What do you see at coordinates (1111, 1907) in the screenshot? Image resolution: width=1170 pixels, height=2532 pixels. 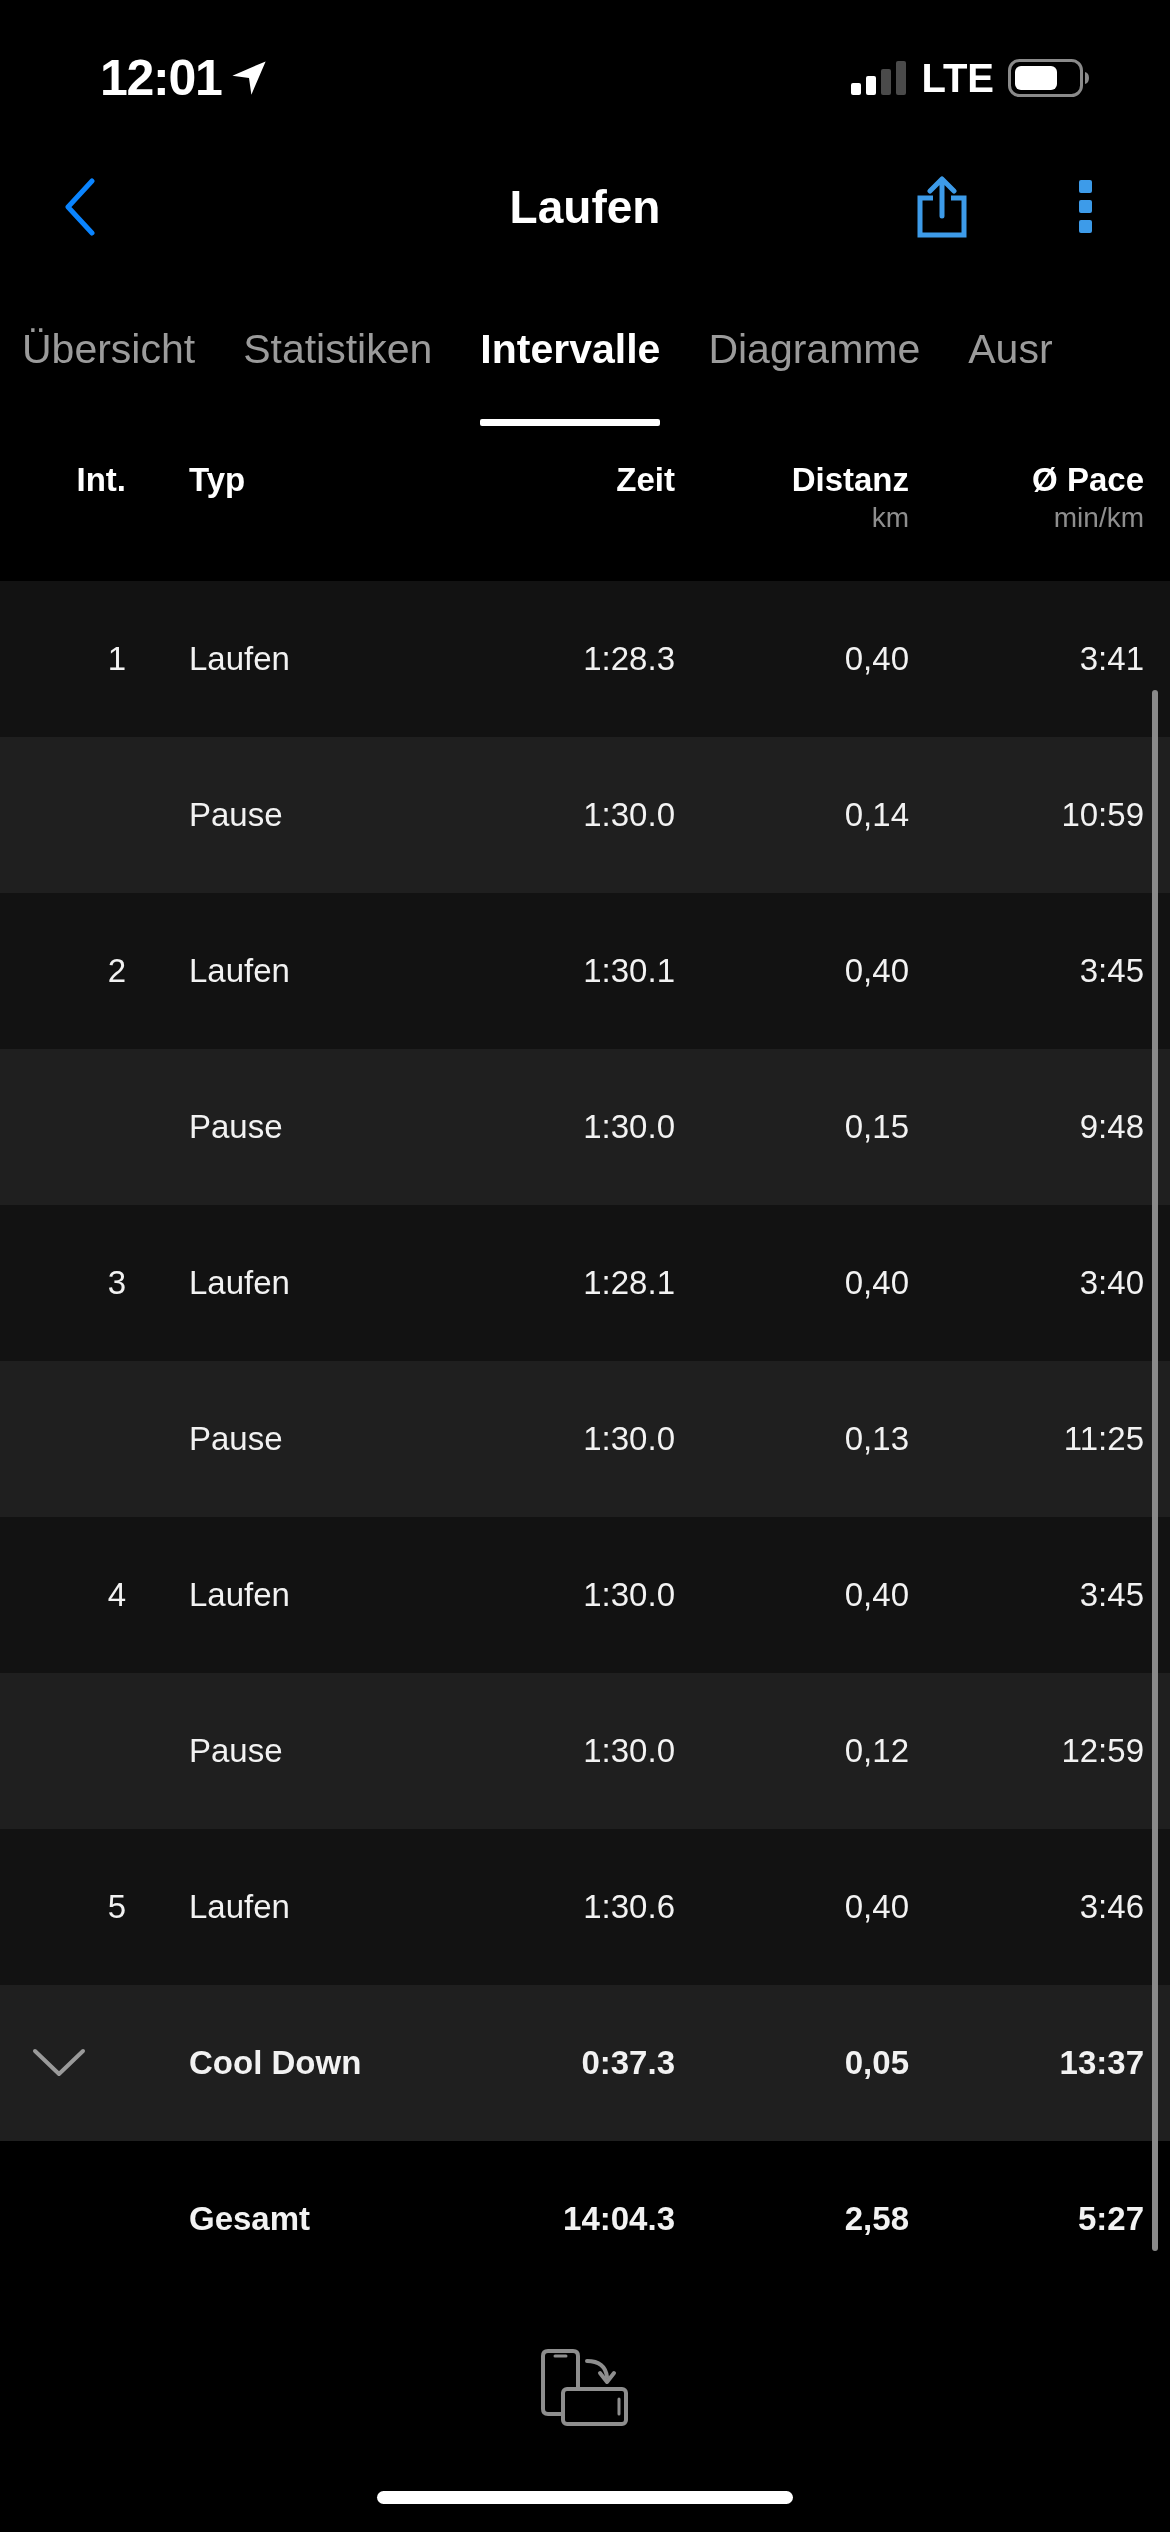 I see `table-cell: 3:46` at bounding box center [1111, 1907].